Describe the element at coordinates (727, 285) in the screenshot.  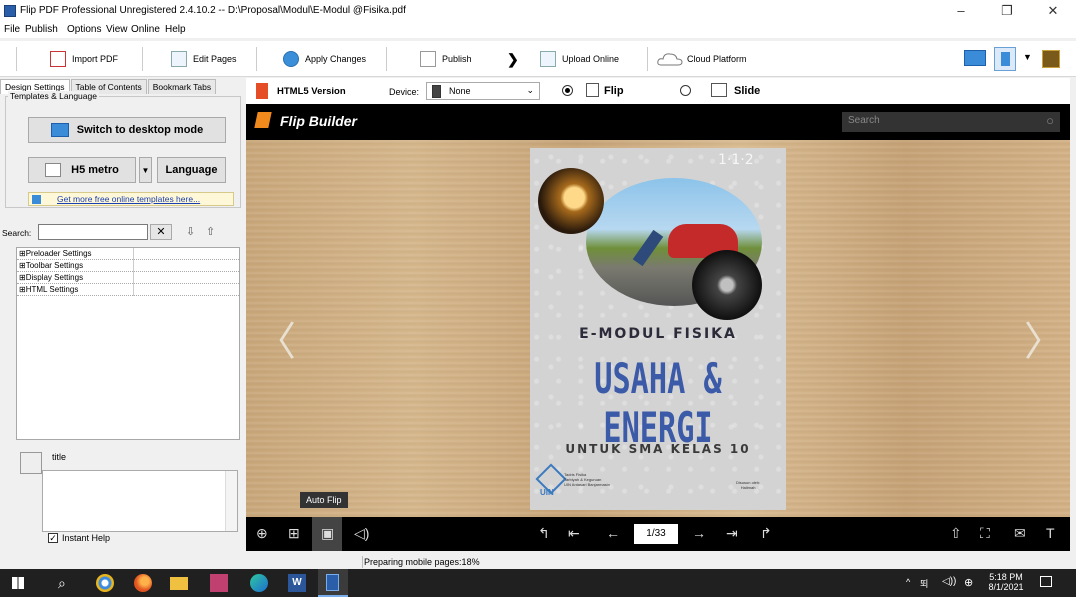
I see `cover-shock-absorber-photo` at that location.